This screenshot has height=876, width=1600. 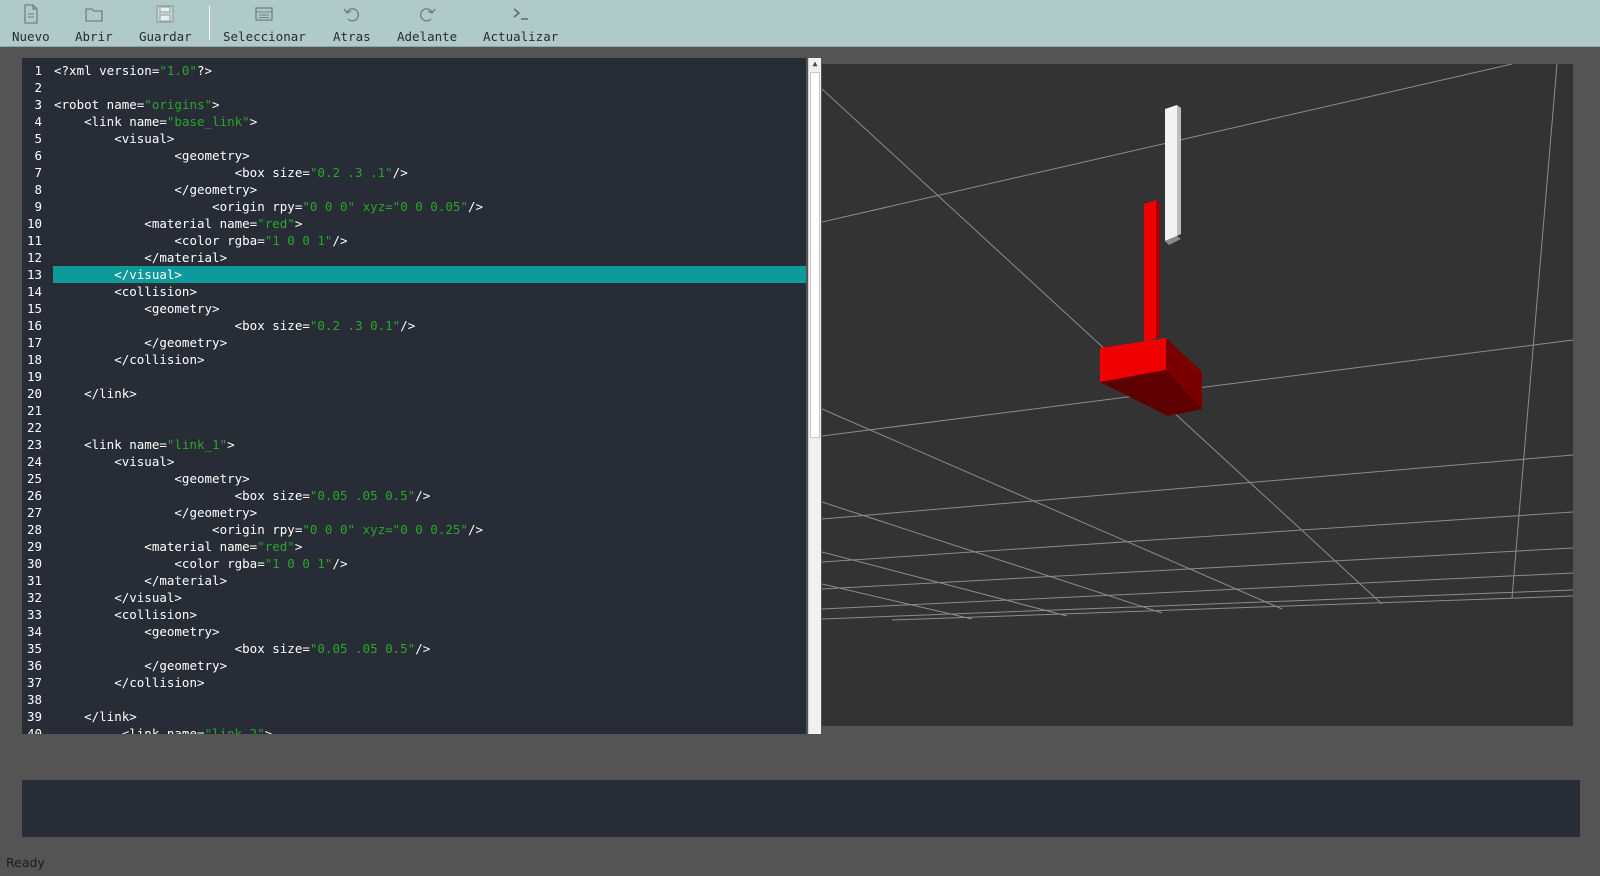 I want to click on code-text: <material name="red">, so click(x=178, y=223).